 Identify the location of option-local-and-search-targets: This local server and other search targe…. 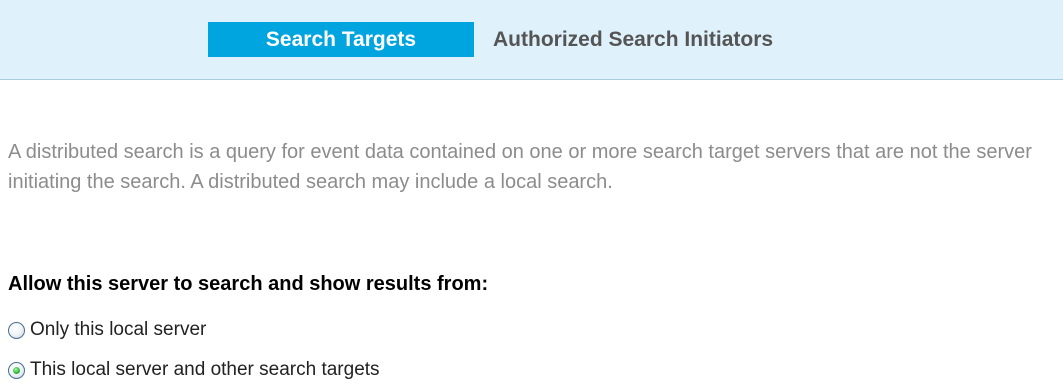
(194, 370).